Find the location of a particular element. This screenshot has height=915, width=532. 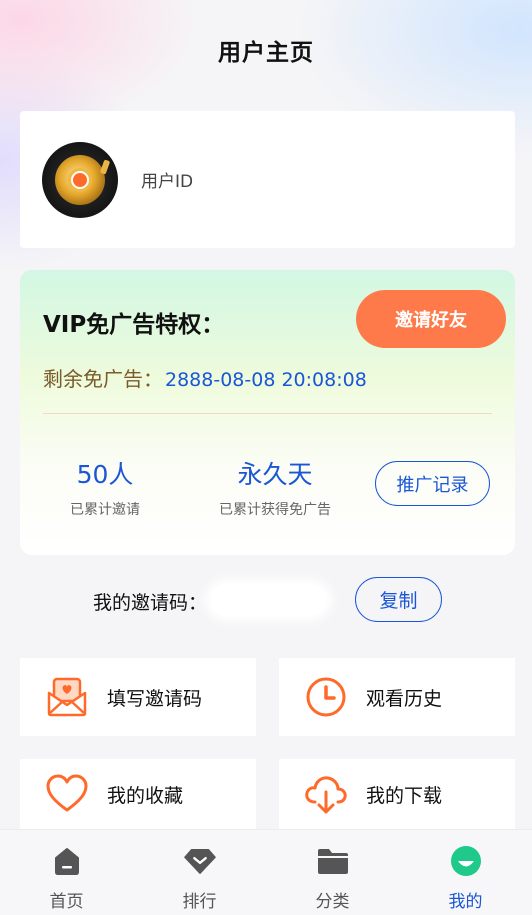

folder-icon is located at coordinates (333, 861).